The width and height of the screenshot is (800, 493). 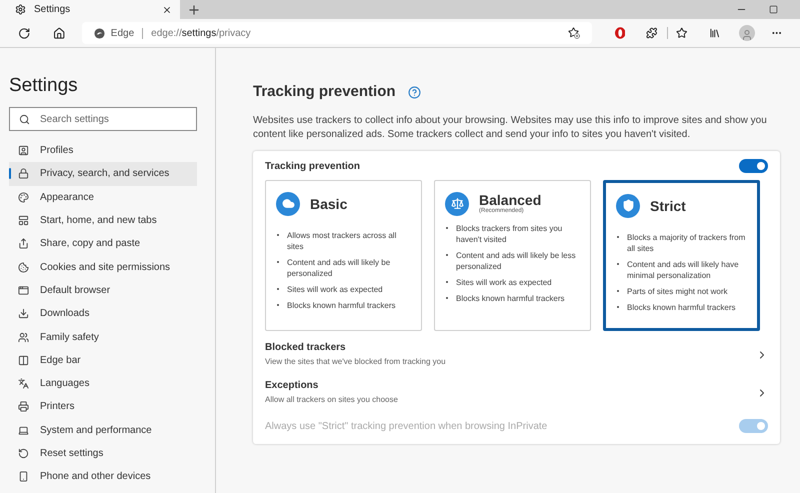 I want to click on option-point: Blocks a majority of trackers from all sites, so click(x=686, y=243).